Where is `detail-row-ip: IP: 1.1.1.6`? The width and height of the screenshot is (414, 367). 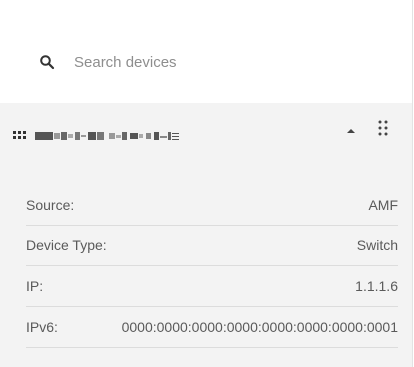 detail-row-ip: IP: 1.1.1.6 is located at coordinates (212, 287).